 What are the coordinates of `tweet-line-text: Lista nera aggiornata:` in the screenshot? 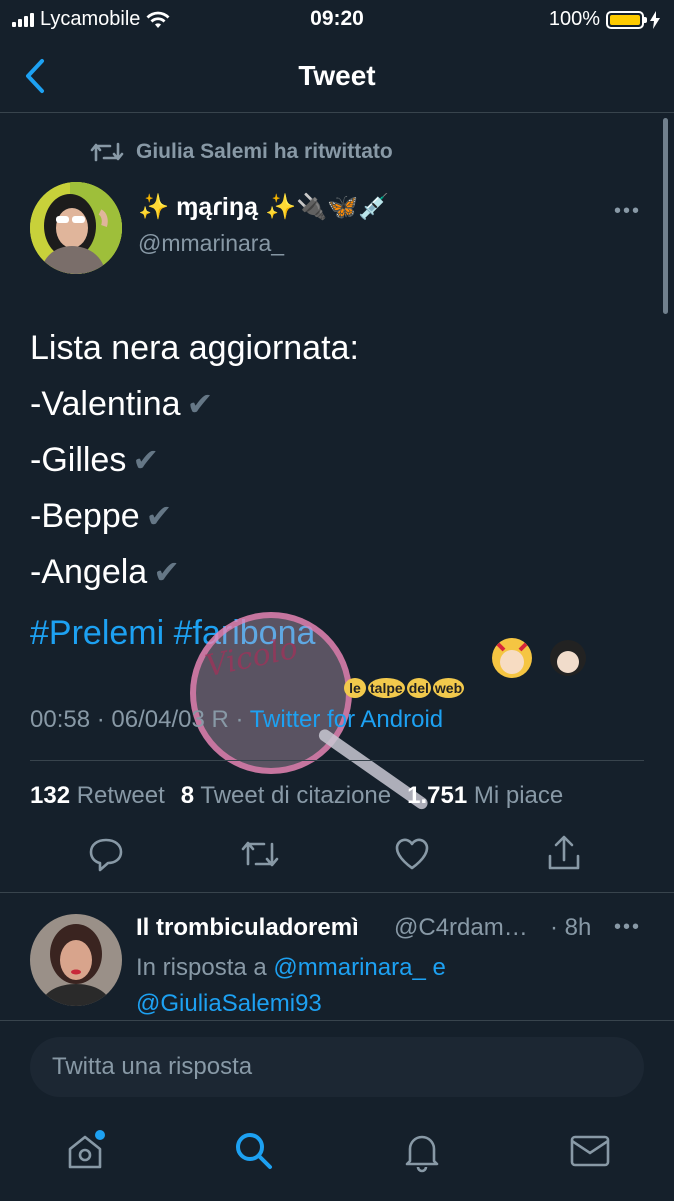 It's located at (194, 348).